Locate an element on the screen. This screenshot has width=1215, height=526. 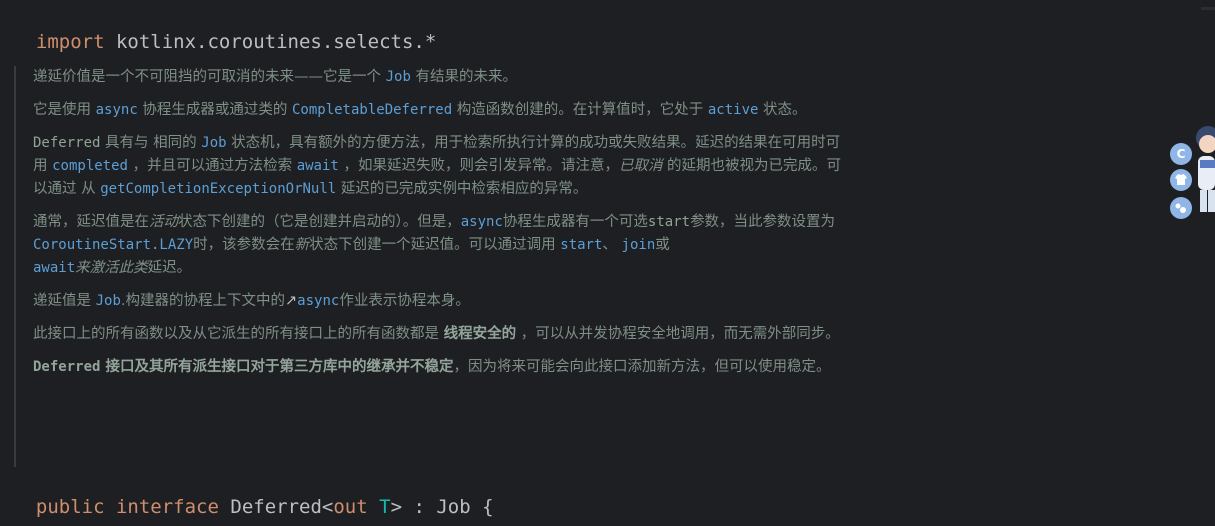
doc-text: ，因为将来可能会向此接口添加新方法，但可以使用稳定。 is located at coordinates (642, 367).